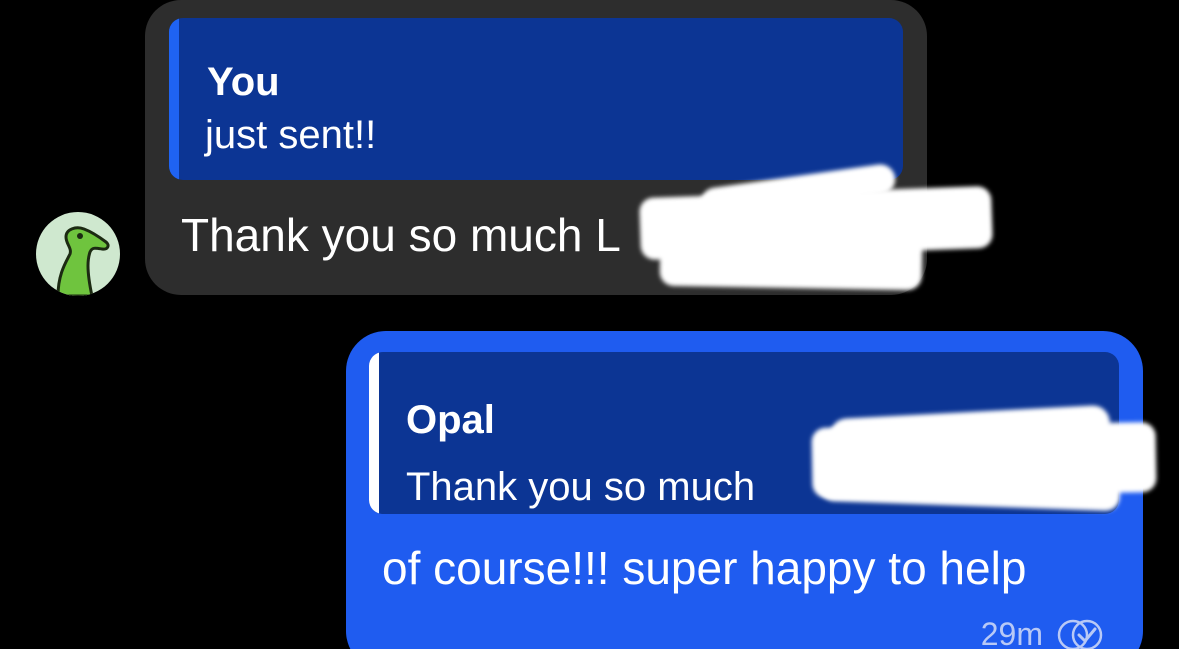 The height and width of the screenshot is (649, 1179). Describe the element at coordinates (704, 568) in the screenshot. I see `message-text: of course!!! super happy to help` at that location.